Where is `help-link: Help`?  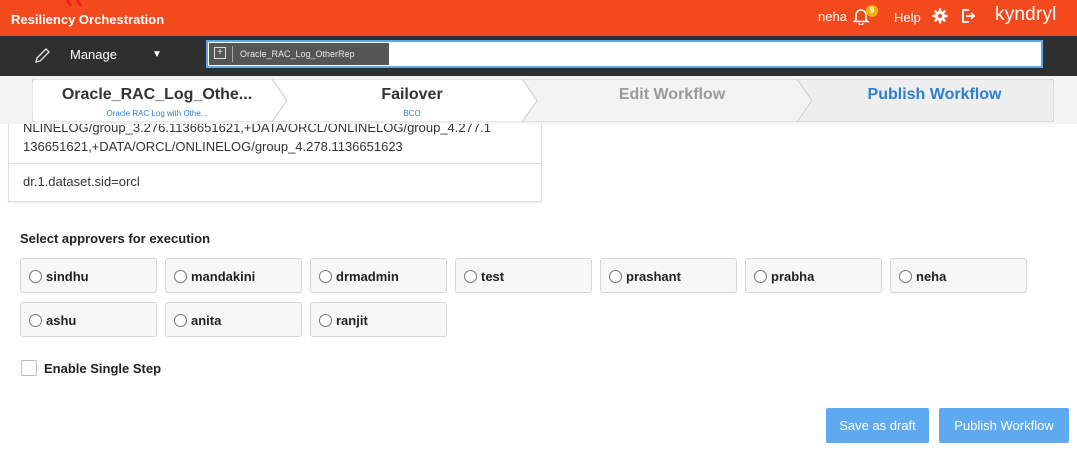
help-link: Help is located at coordinates (907, 17).